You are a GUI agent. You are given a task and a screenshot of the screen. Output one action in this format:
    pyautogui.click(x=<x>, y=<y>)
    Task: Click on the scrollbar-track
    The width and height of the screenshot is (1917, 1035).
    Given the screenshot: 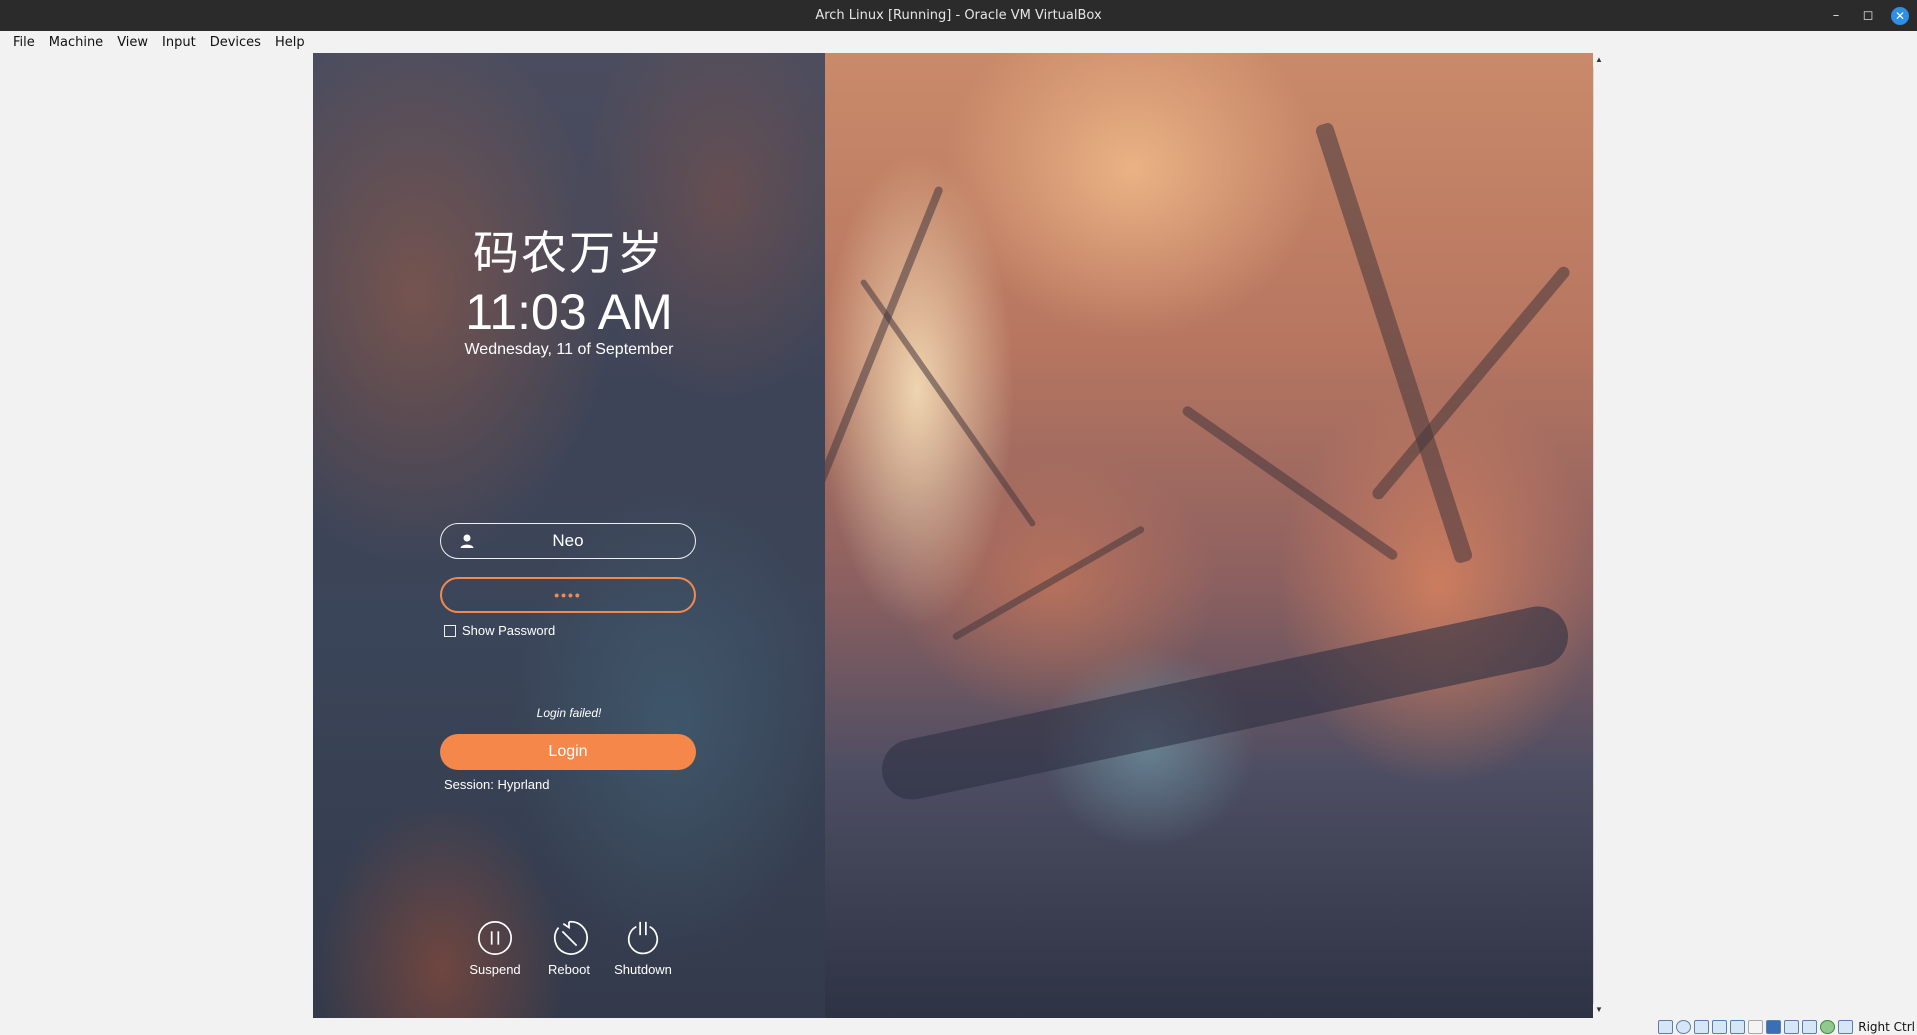 What is the action you would take?
    pyautogui.click(x=1593, y=535)
    